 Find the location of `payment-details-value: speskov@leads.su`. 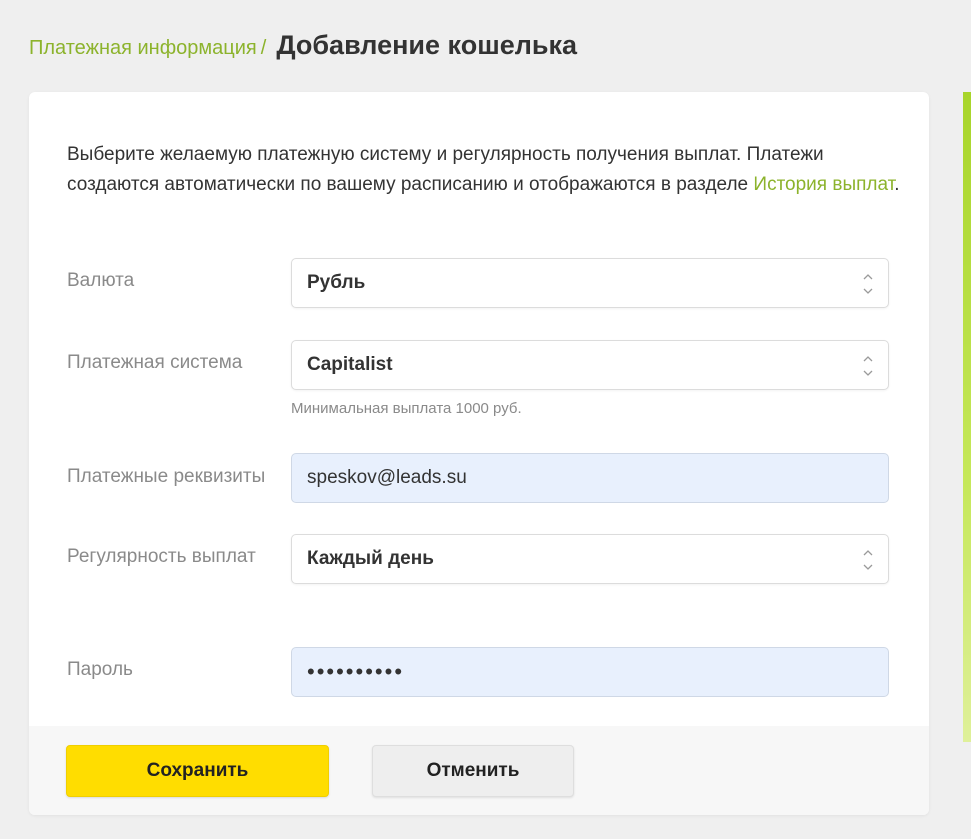

payment-details-value: speskov@leads.su is located at coordinates (387, 477).